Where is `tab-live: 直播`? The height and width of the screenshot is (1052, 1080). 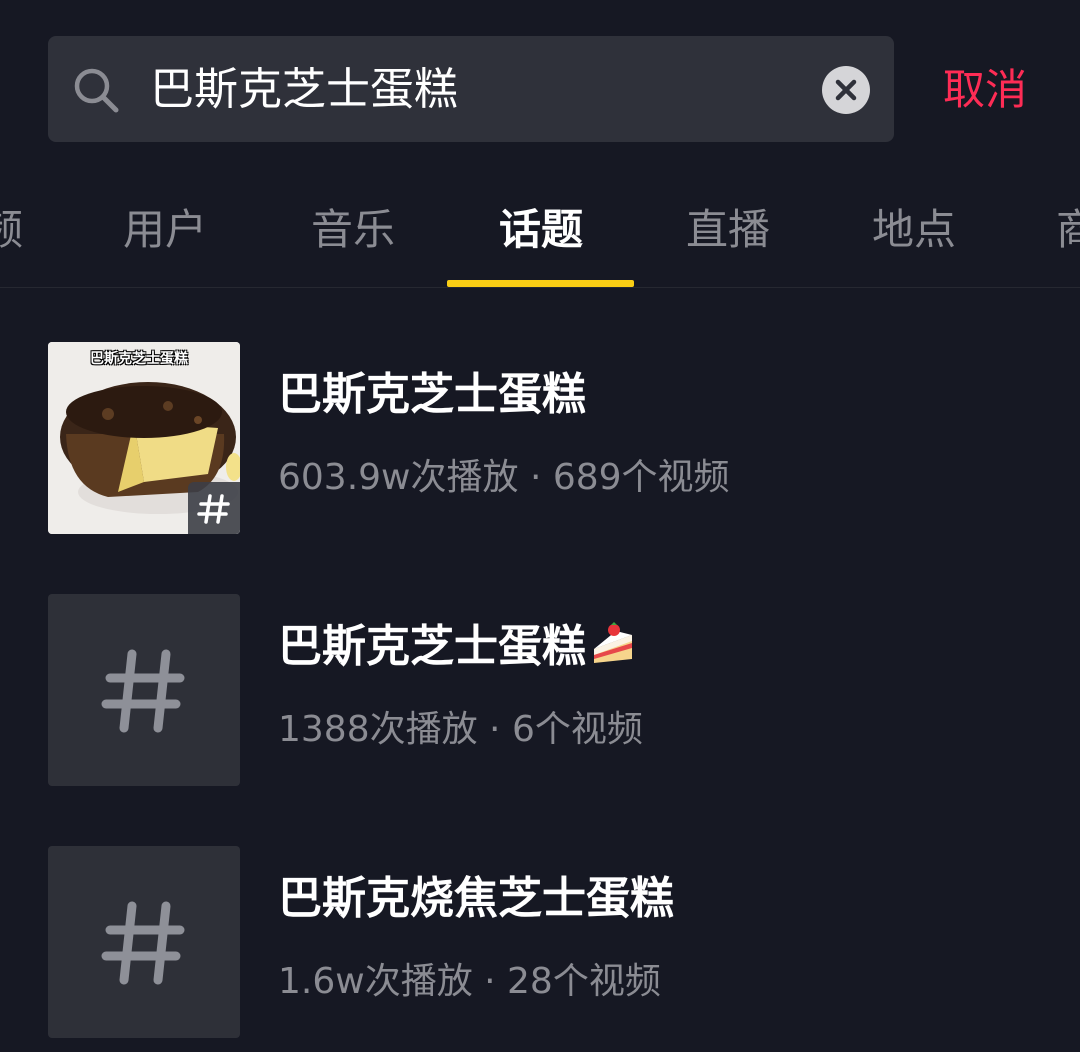
tab-live: 直播 is located at coordinates (728, 230).